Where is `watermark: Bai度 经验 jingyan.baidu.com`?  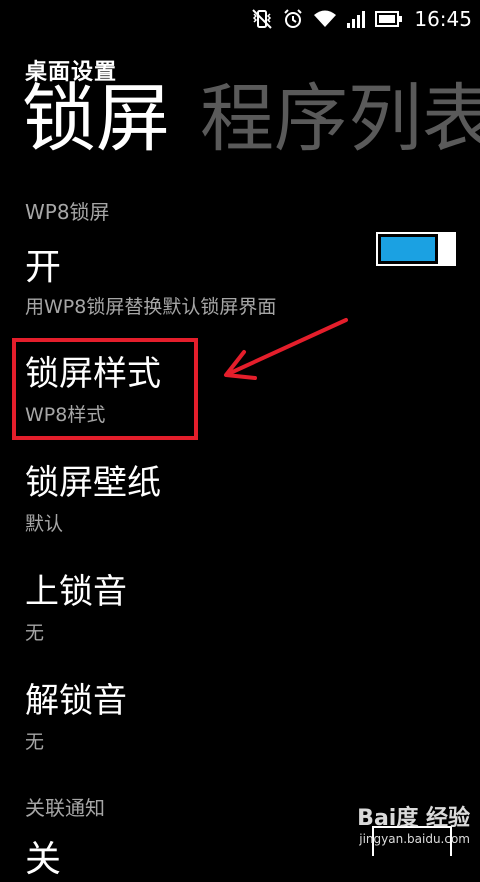
watermark: Bai度 经验 jingyan.baidu.com is located at coordinates (413, 823).